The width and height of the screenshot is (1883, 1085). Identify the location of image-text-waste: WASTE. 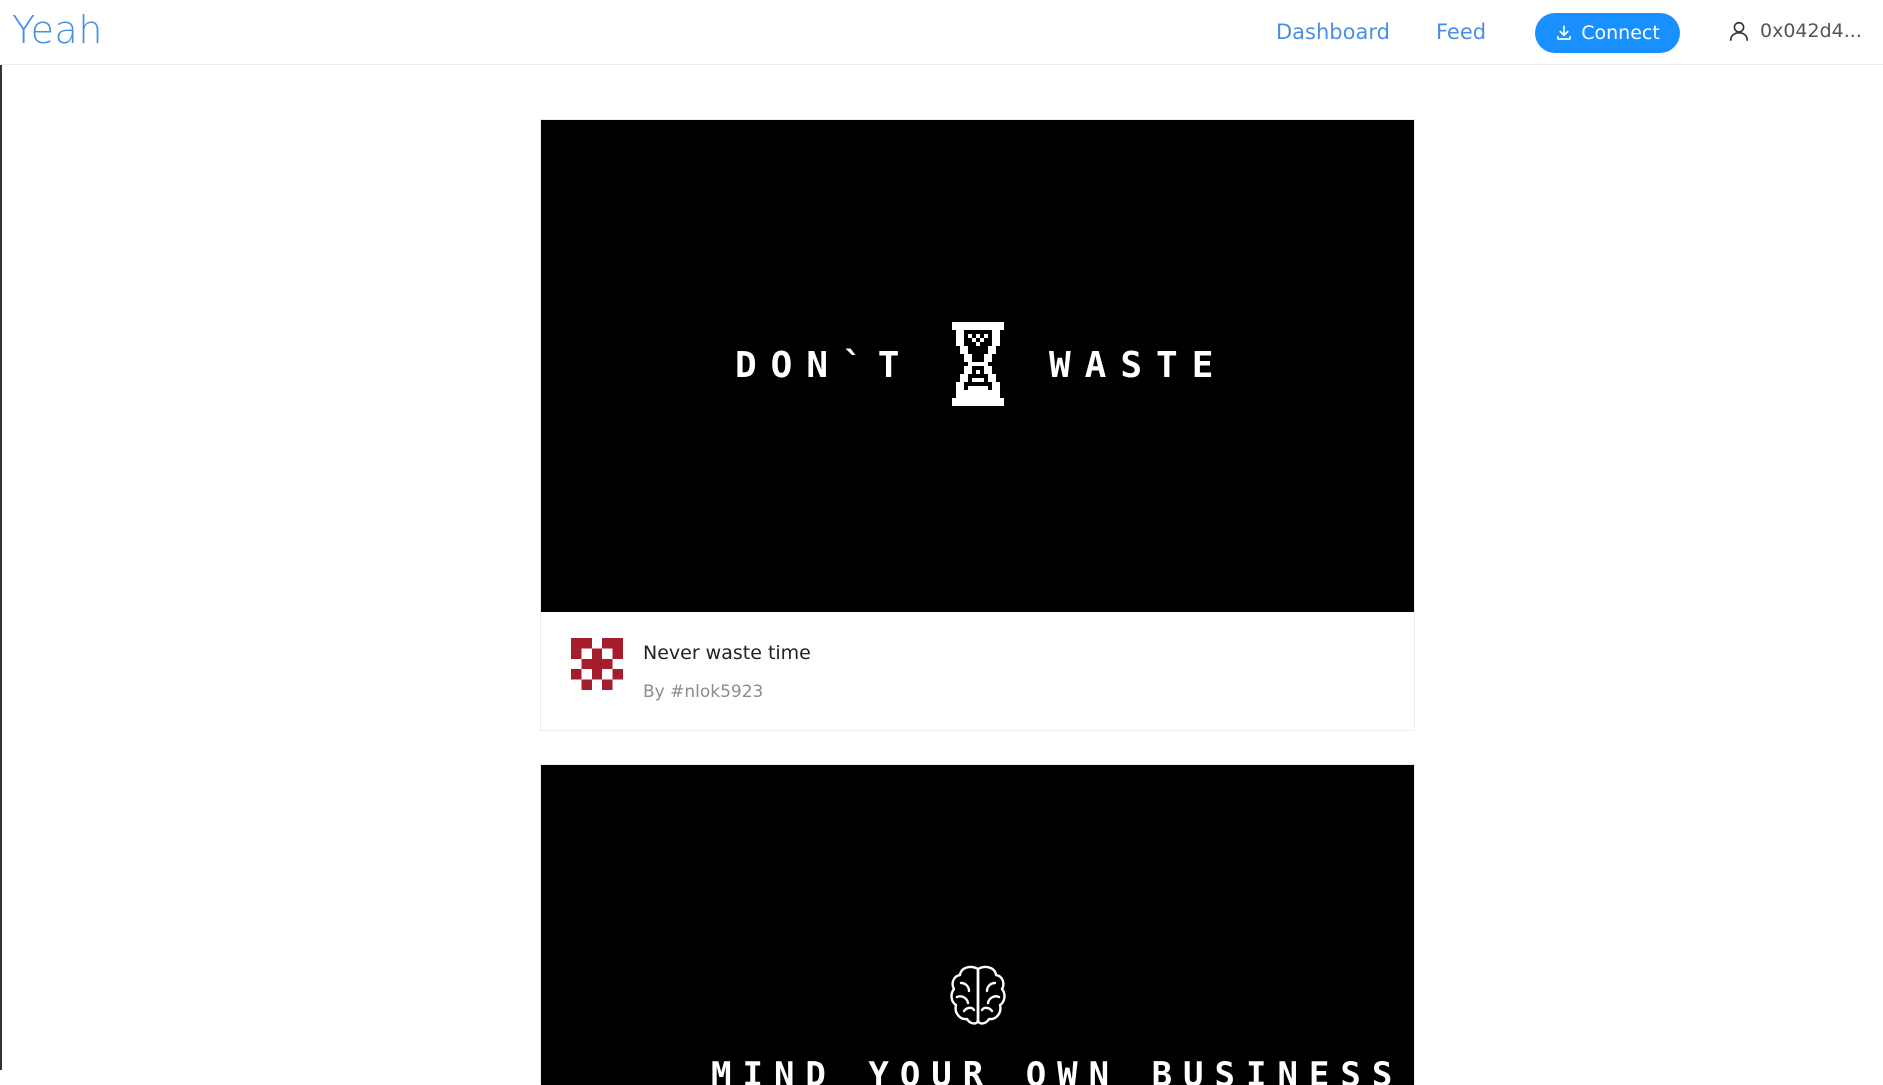
(1138, 365).